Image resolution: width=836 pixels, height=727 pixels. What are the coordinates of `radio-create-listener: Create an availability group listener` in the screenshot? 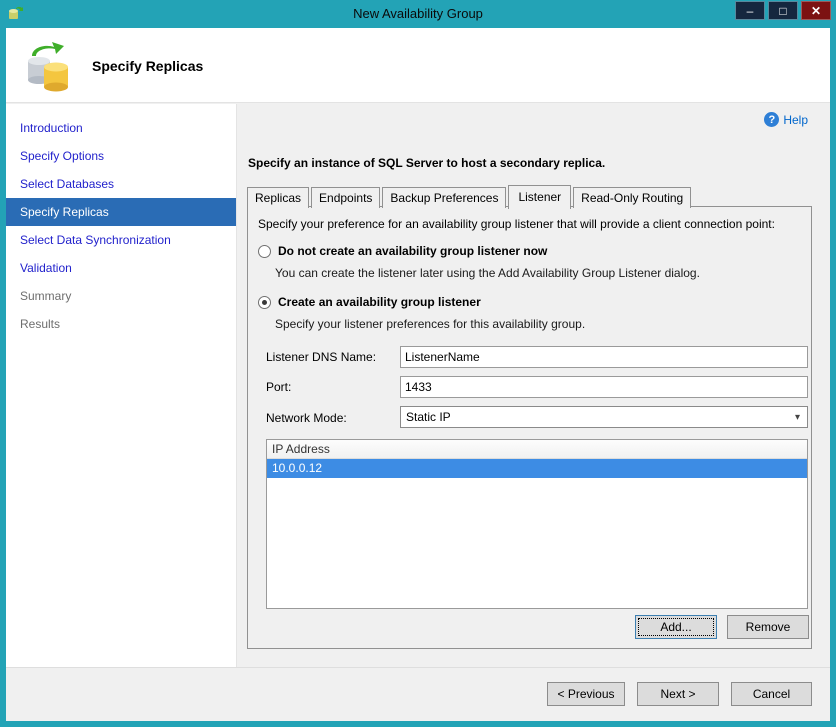 It's located at (369, 302).